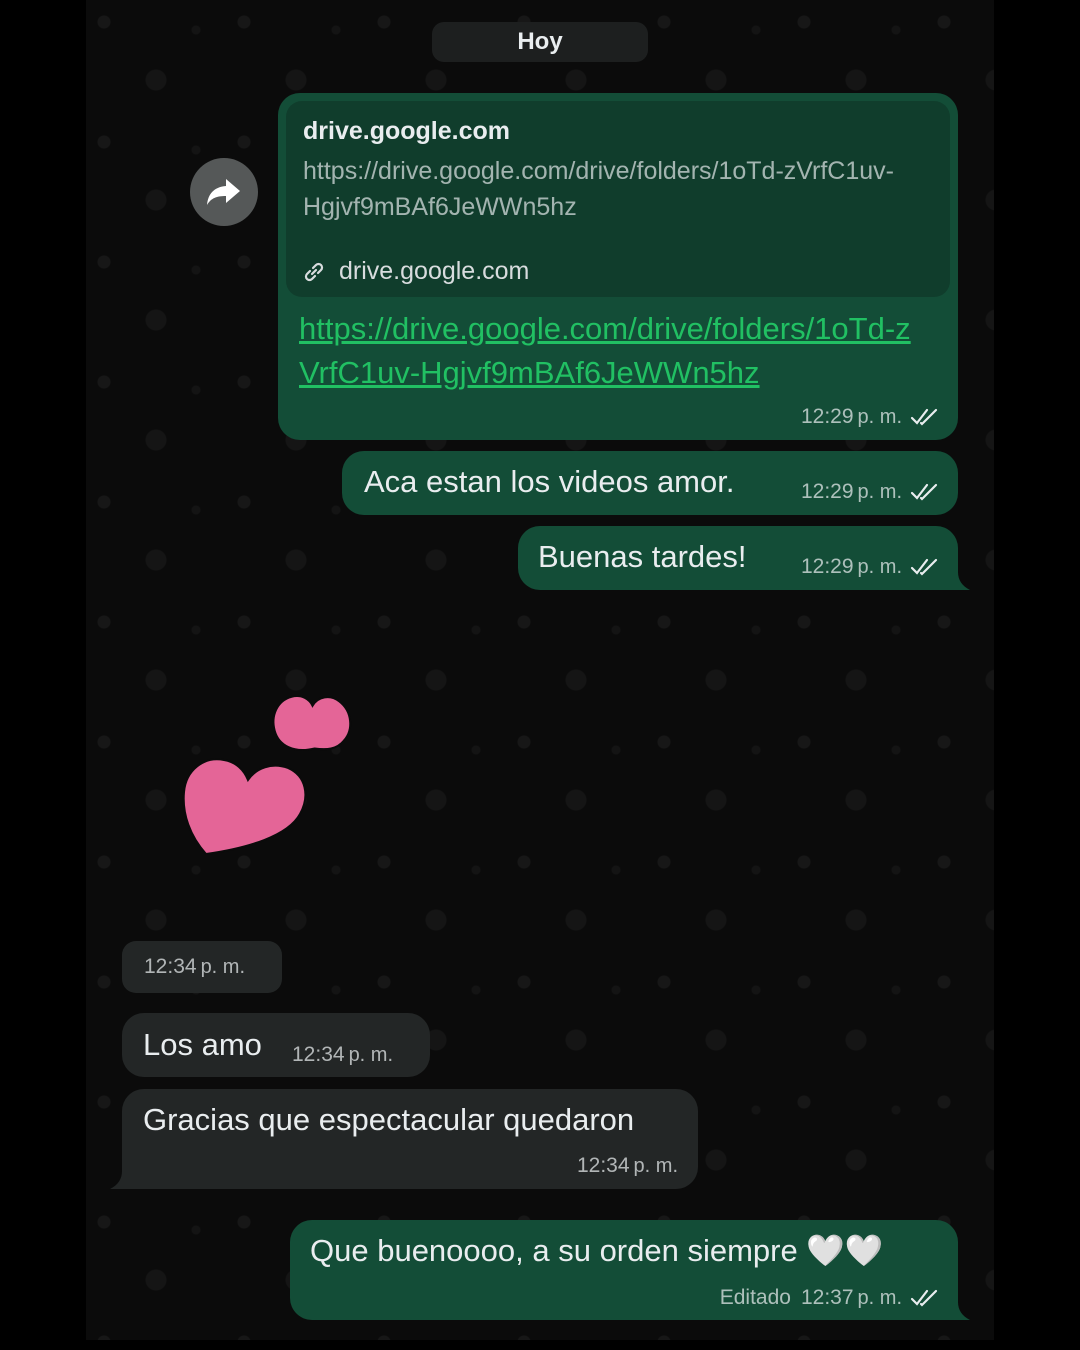 Image resolution: width=1080 pixels, height=1350 pixels. What do you see at coordinates (434, 271) in the screenshot?
I see `preview-footer-domain: drive.google.com` at bounding box center [434, 271].